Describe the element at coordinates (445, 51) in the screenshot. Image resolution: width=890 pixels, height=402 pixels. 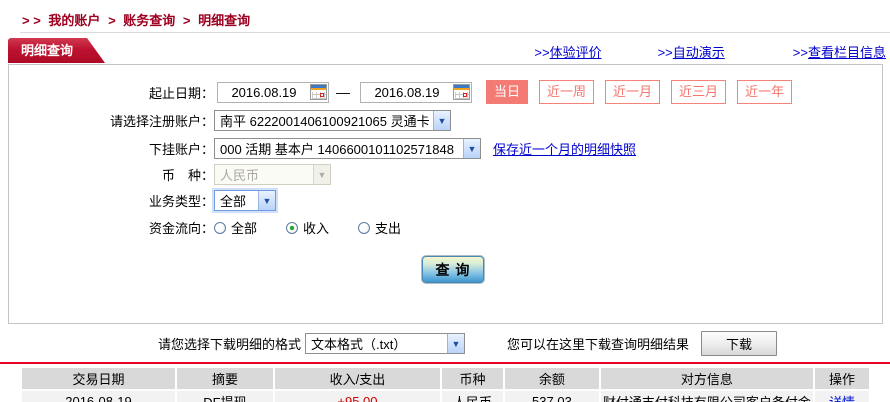
I see `section-header: 明细查询 >>体验评价 >>自动演示 >>查看栏目信息` at that location.